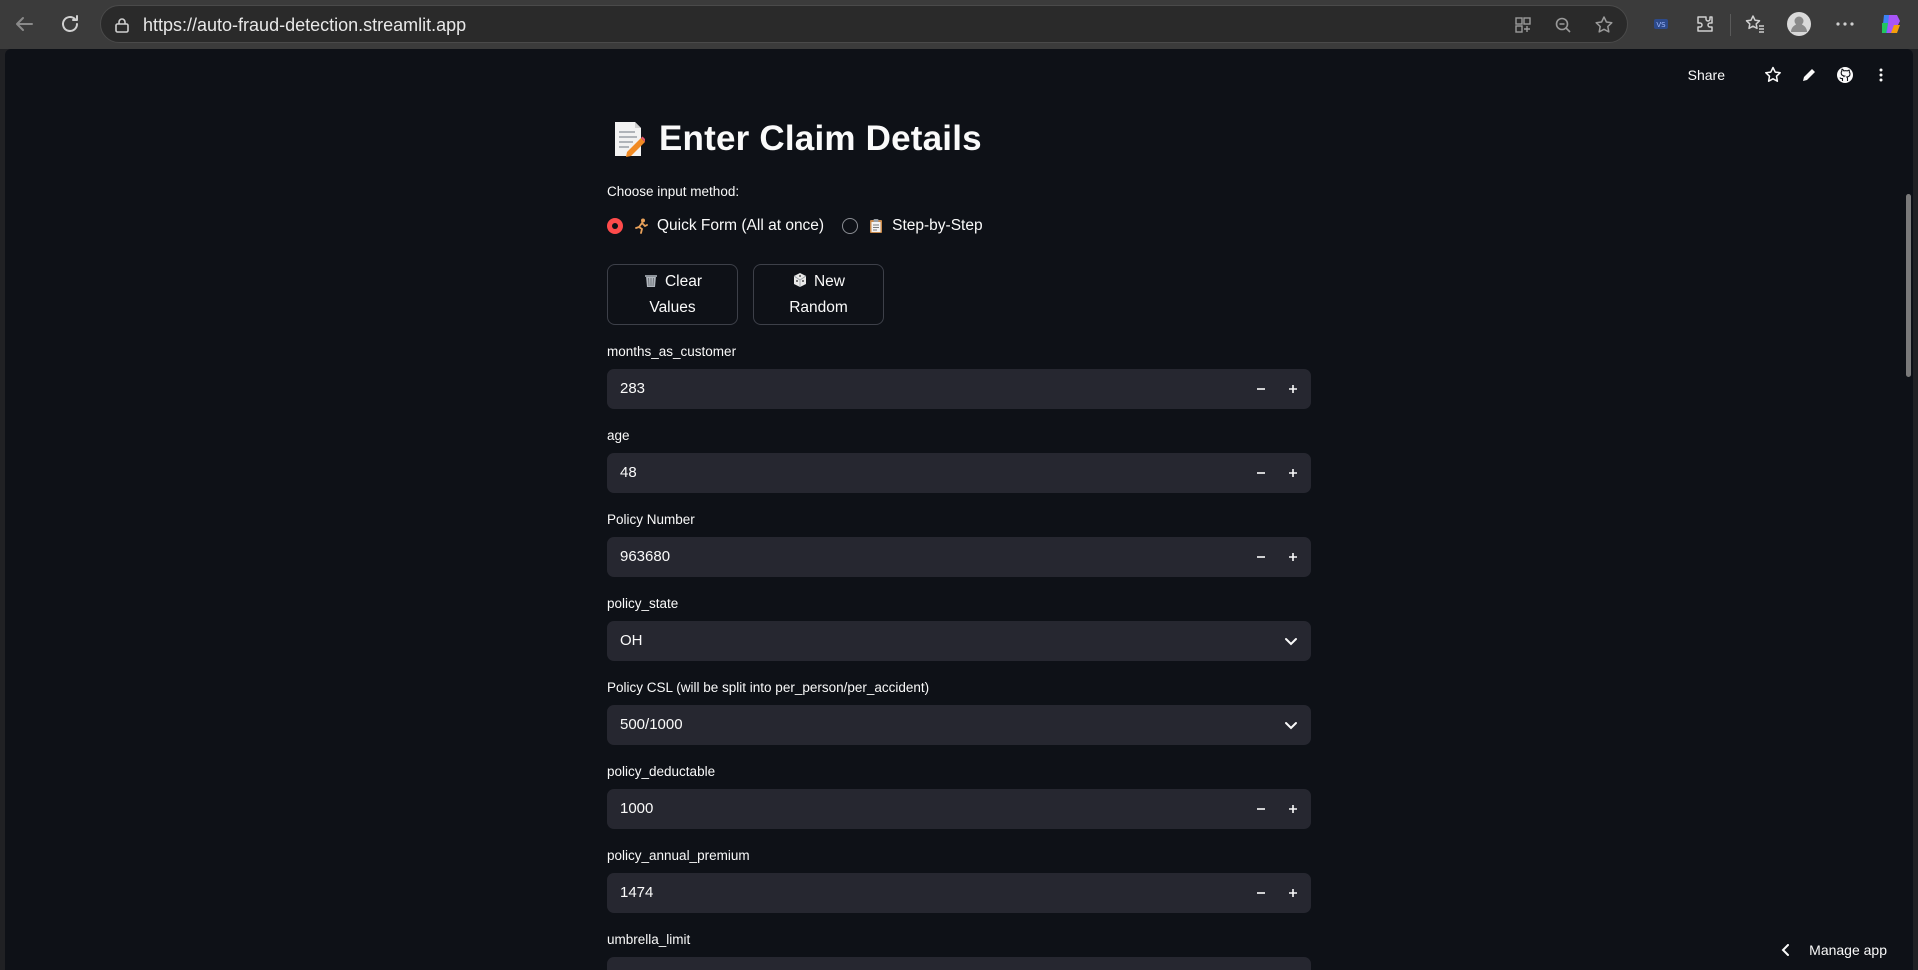  I want to click on dice-icon, so click(800, 280).